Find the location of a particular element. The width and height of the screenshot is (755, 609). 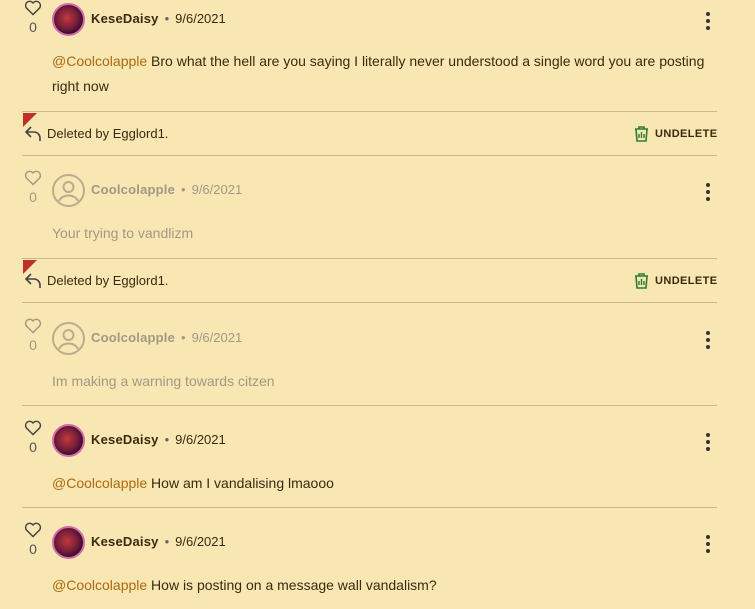

post-body: Your trying to vandlizm is located at coordinates (382, 233).